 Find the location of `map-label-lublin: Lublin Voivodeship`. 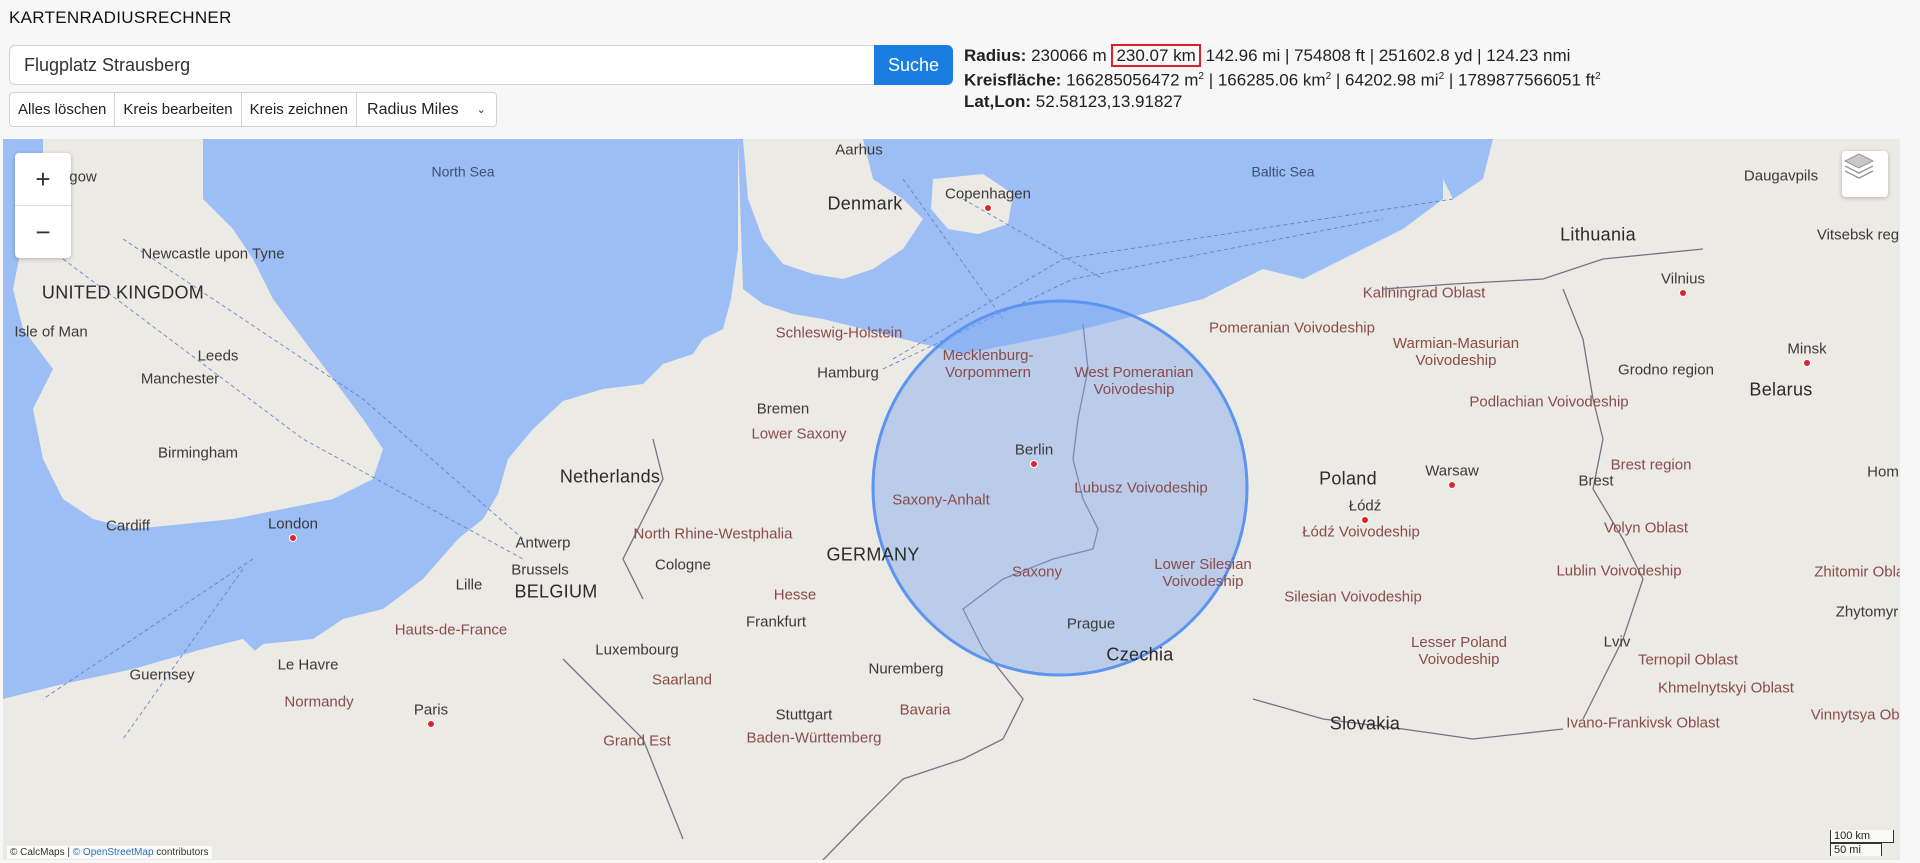

map-label-lublin: Lublin Voivodeship is located at coordinates (1619, 571).